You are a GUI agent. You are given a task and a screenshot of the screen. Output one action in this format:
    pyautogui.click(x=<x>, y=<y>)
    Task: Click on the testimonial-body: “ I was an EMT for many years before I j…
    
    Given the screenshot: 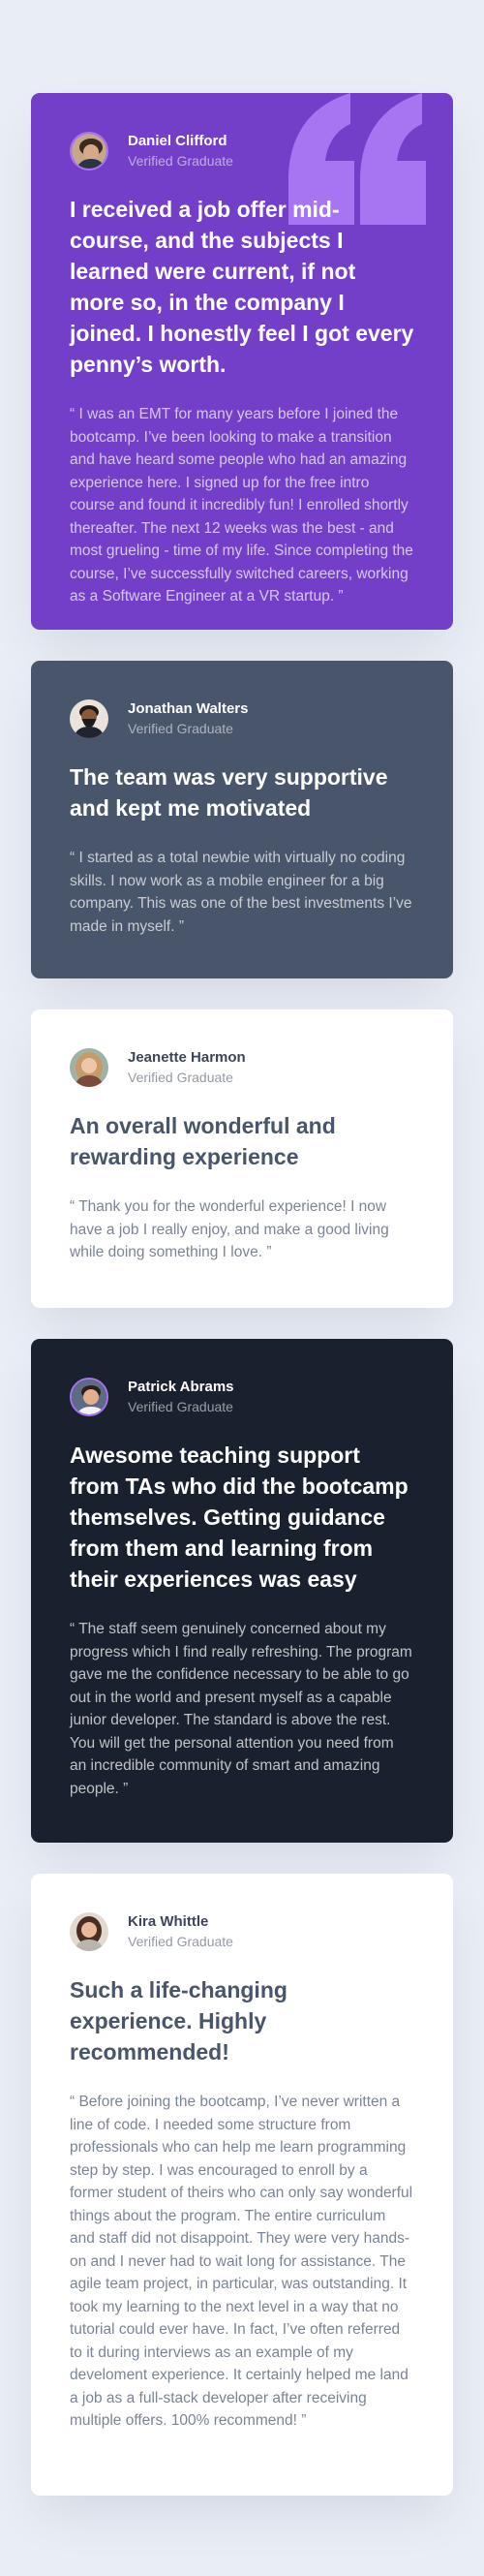 What is the action you would take?
    pyautogui.click(x=241, y=506)
    